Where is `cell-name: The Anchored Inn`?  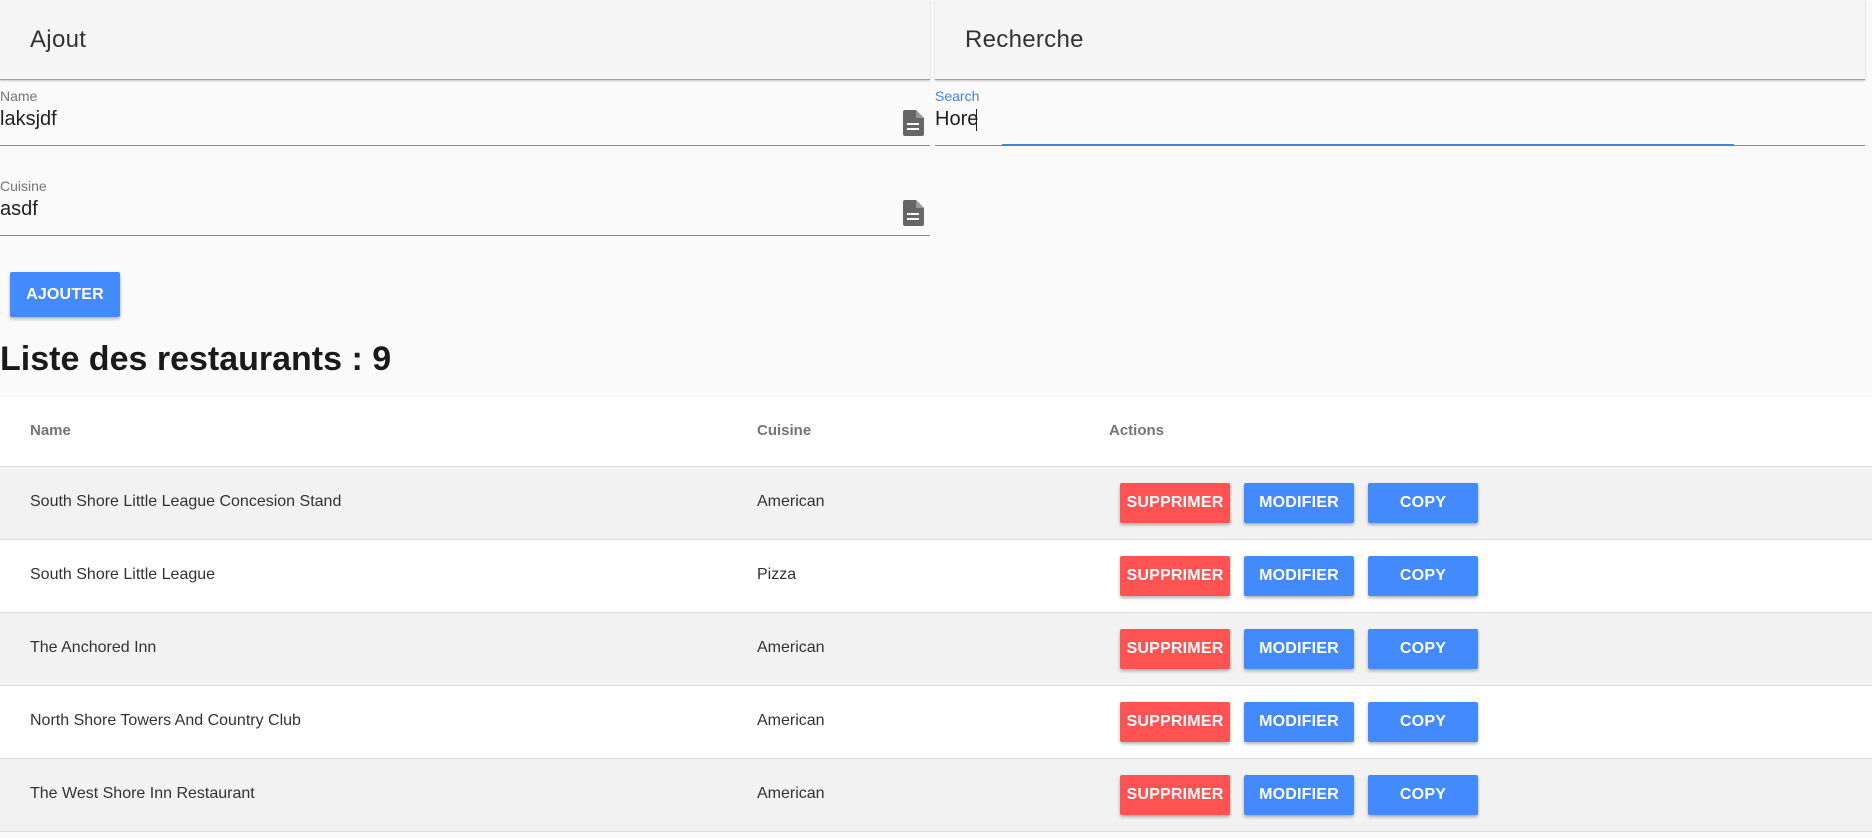
cell-name: The Anchored Inn is located at coordinates (93, 647).